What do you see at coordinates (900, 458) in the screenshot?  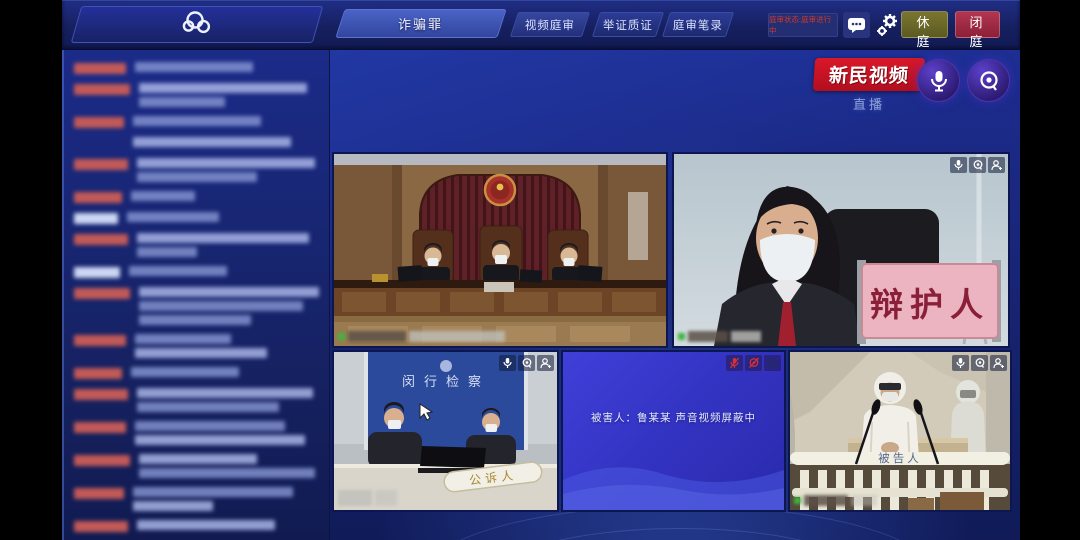 I see `defendant-plate-label: 被告人` at bounding box center [900, 458].